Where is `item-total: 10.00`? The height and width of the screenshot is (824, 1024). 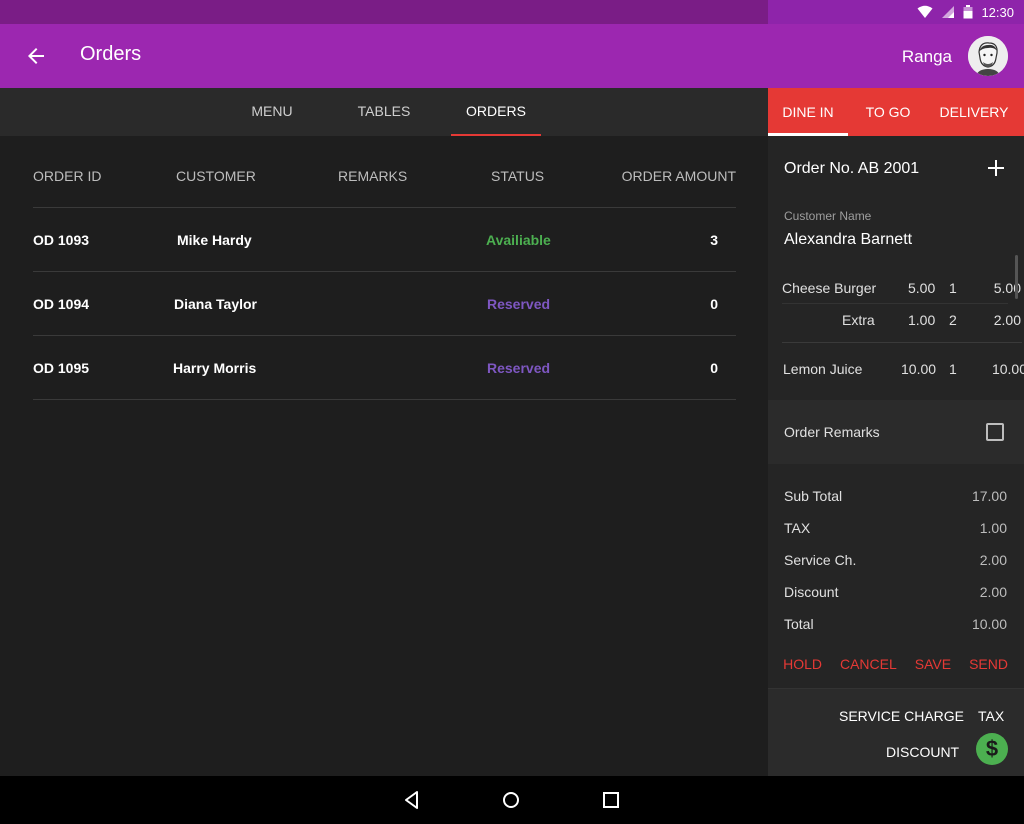 item-total: 10.00 is located at coordinates (1007, 369).